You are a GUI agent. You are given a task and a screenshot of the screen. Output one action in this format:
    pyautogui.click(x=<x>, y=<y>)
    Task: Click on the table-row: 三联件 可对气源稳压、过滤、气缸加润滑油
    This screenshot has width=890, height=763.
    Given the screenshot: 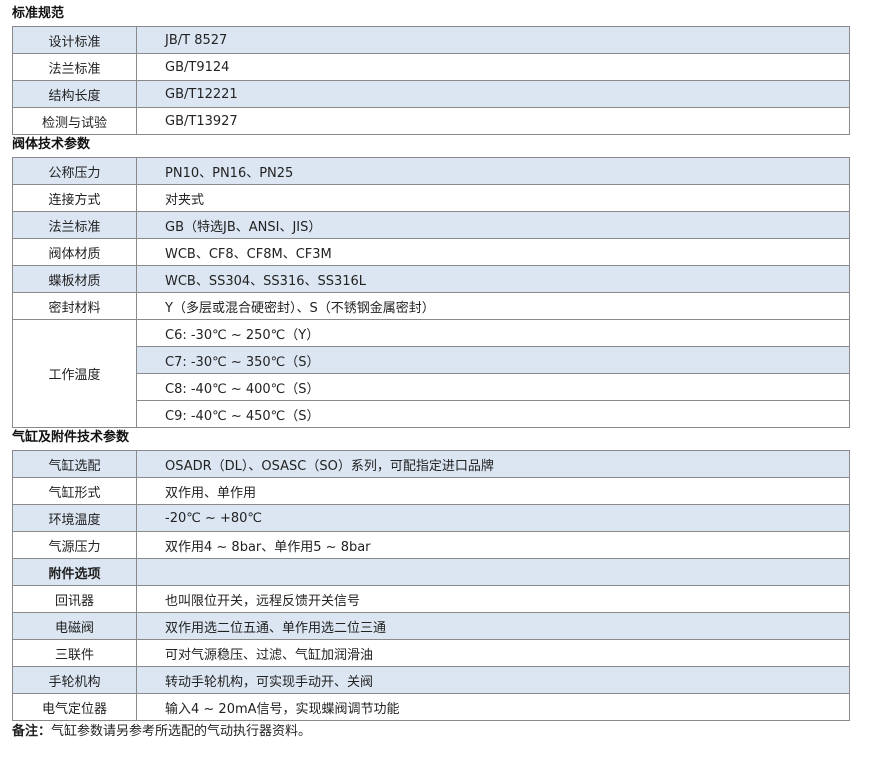 What is the action you would take?
    pyautogui.click(x=431, y=653)
    